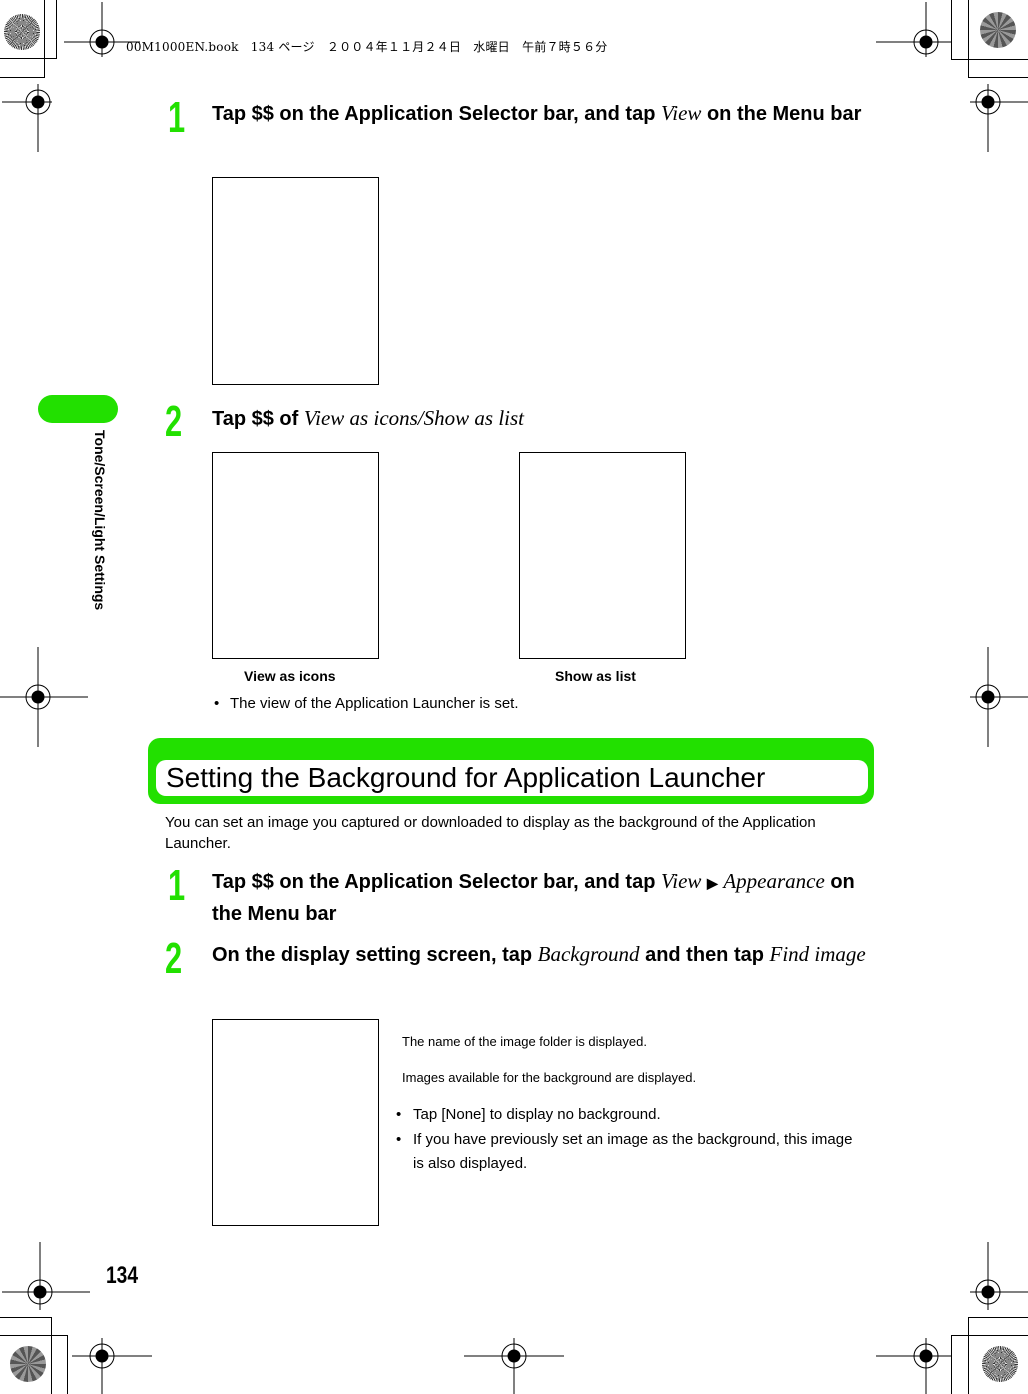 The width and height of the screenshot is (1028, 1394). Describe the element at coordinates (595, 676) in the screenshot. I see `caption-show-as-list: Show as list` at that location.